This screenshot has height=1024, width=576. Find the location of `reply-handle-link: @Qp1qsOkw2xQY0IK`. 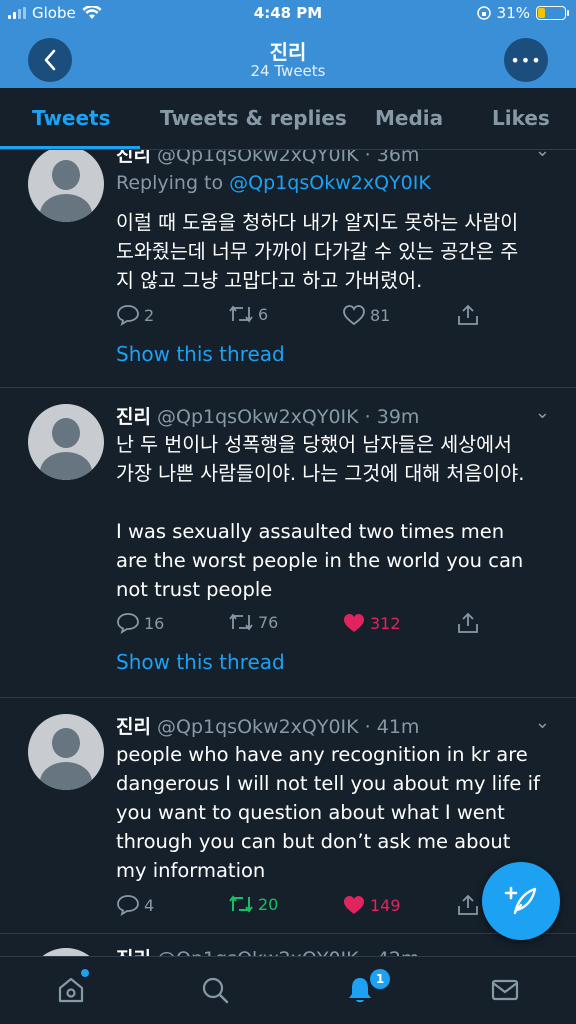

reply-handle-link: @Qp1qsOkw2xQY0IK is located at coordinates (330, 183).